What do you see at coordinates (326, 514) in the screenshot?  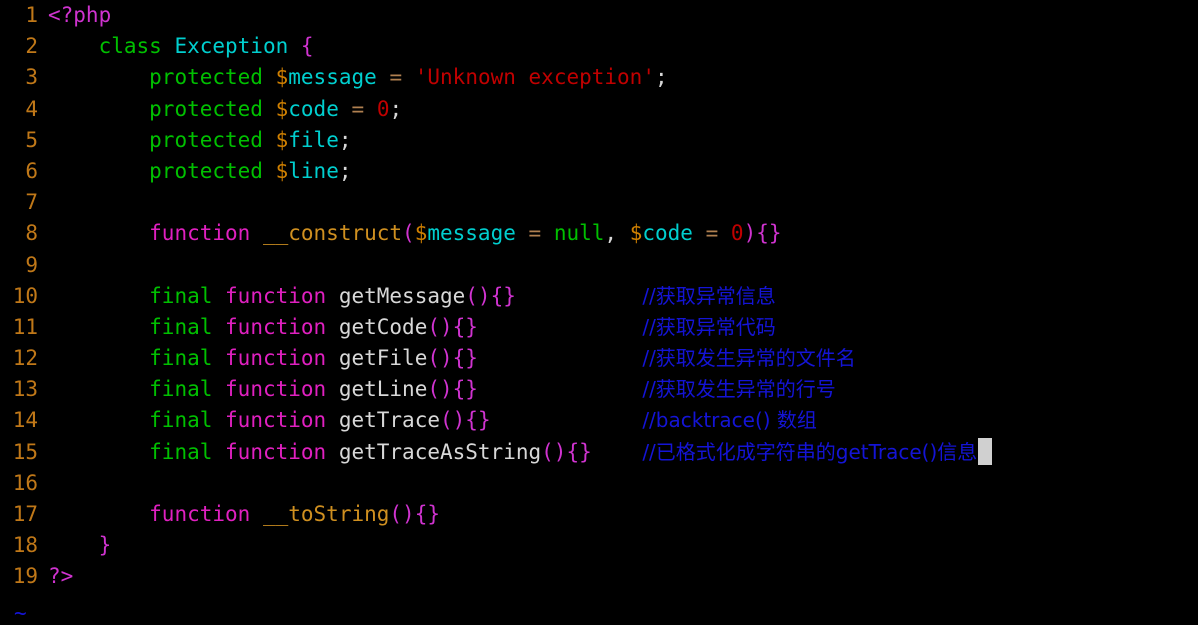 I see `code-token: __toString` at bounding box center [326, 514].